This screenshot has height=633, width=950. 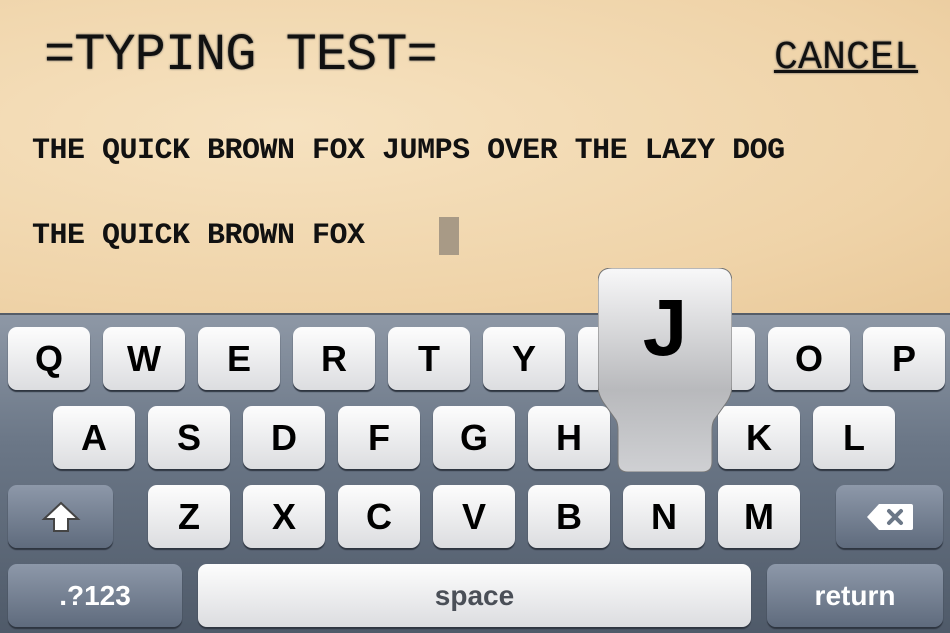 What do you see at coordinates (334, 358) in the screenshot?
I see `key-r: R` at bounding box center [334, 358].